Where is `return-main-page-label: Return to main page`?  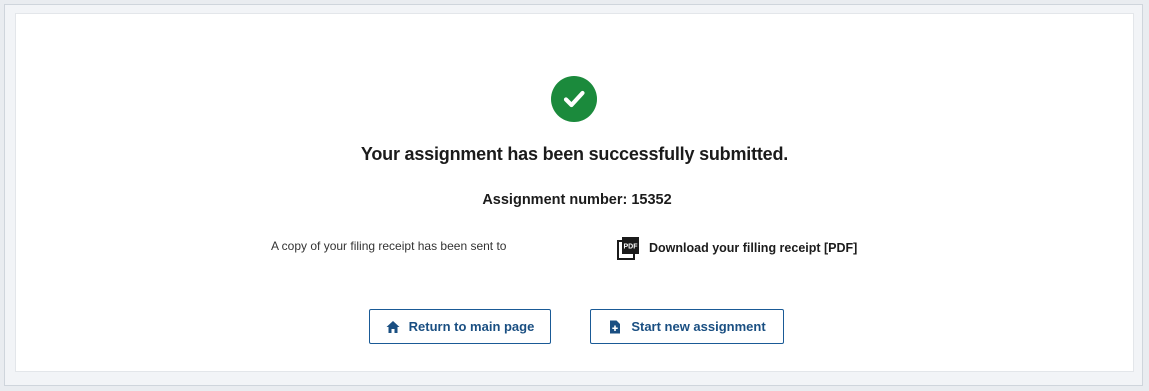
return-main-page-label: Return to main page is located at coordinates (471, 326).